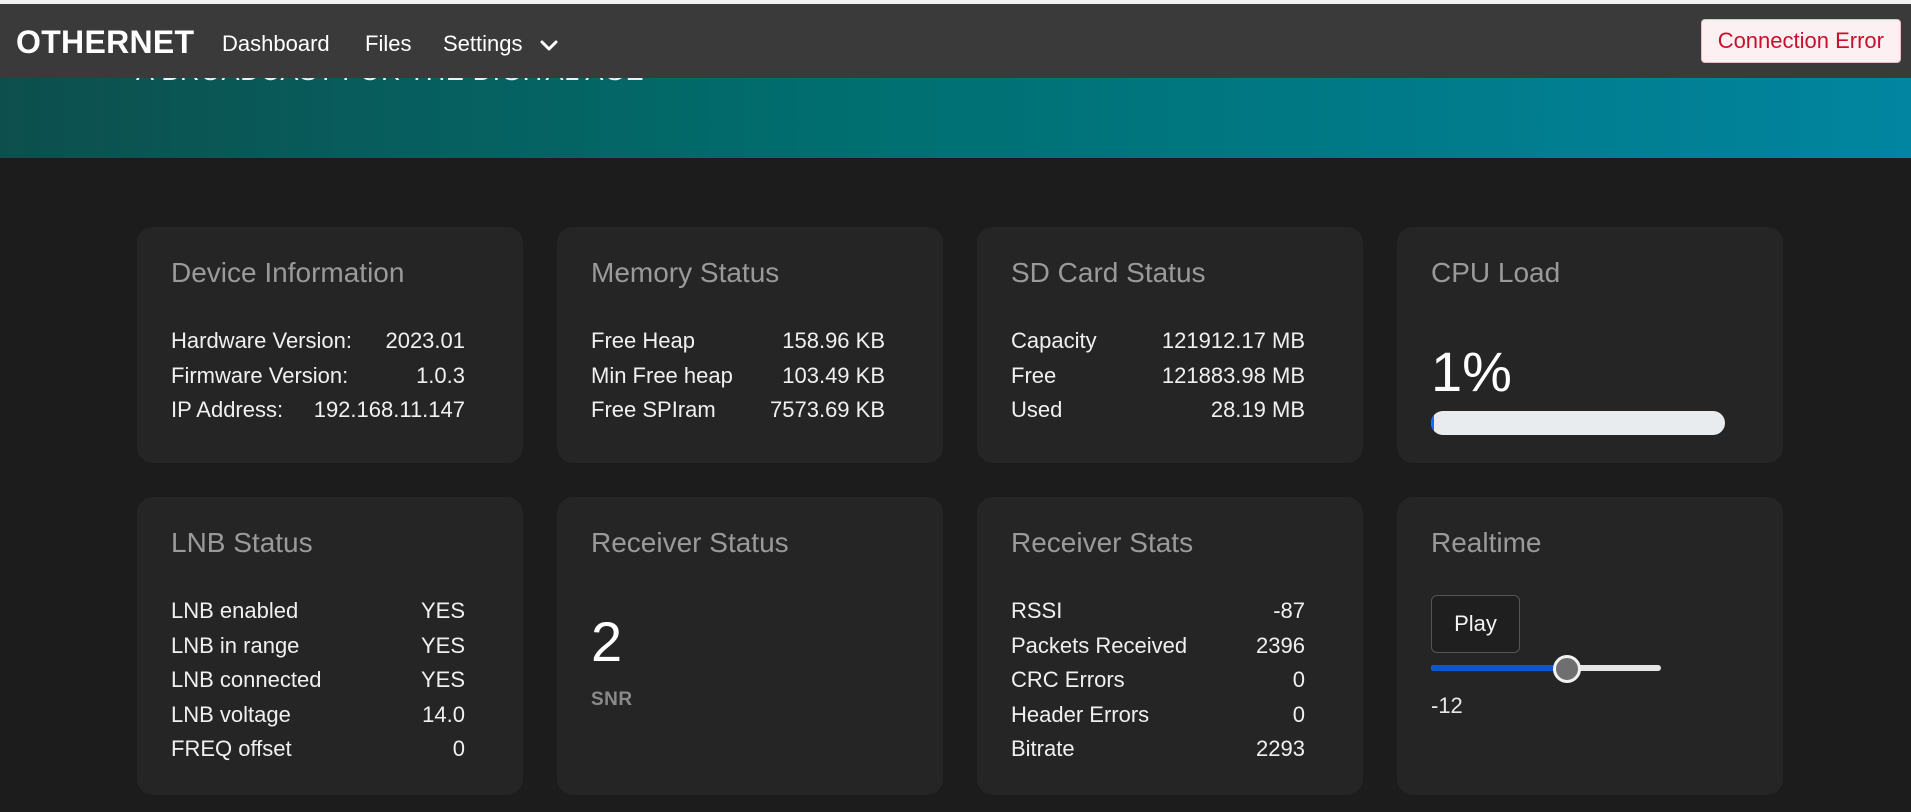 This screenshot has height=812, width=1911. What do you see at coordinates (1043, 748) in the screenshot?
I see `row-label: Bitrate` at bounding box center [1043, 748].